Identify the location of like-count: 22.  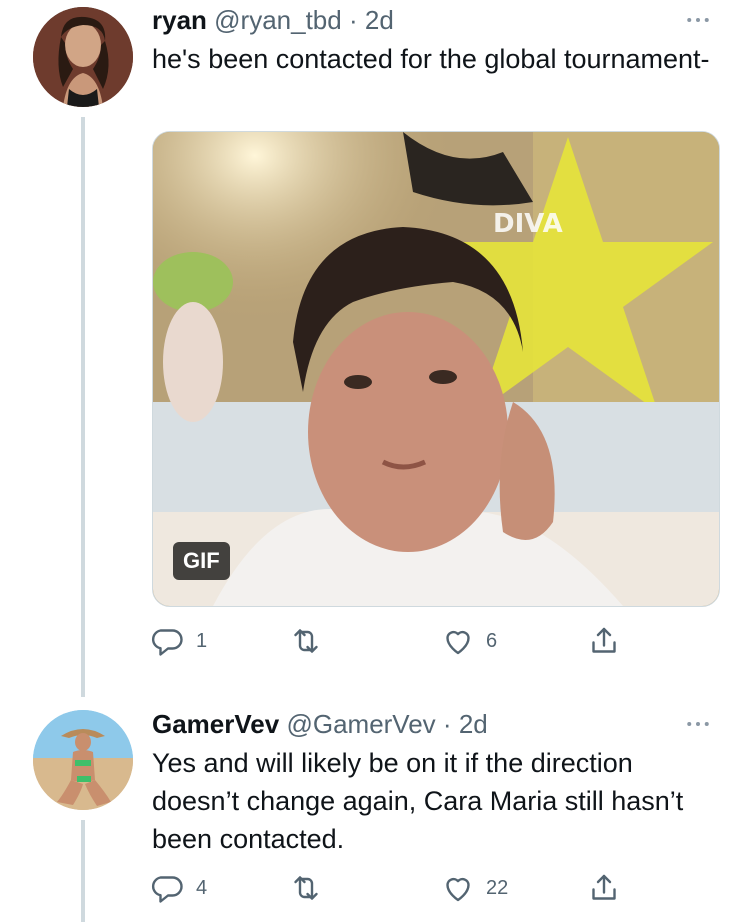
(497, 887).